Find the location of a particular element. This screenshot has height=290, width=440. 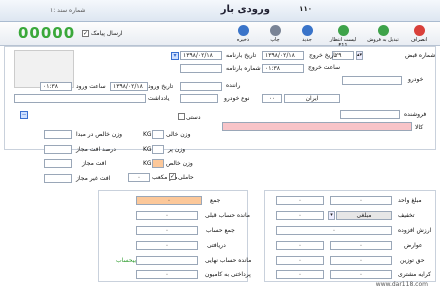

window-title: ورودی بار is located at coordinates (245, 9).